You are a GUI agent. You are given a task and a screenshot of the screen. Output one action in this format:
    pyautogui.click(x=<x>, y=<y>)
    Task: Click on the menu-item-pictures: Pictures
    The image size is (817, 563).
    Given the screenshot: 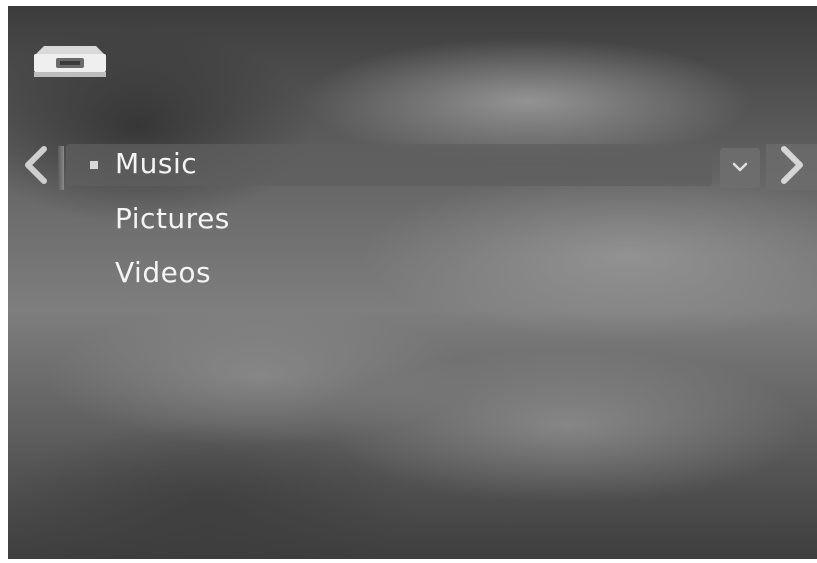 What is the action you would take?
    pyautogui.click(x=172, y=219)
    